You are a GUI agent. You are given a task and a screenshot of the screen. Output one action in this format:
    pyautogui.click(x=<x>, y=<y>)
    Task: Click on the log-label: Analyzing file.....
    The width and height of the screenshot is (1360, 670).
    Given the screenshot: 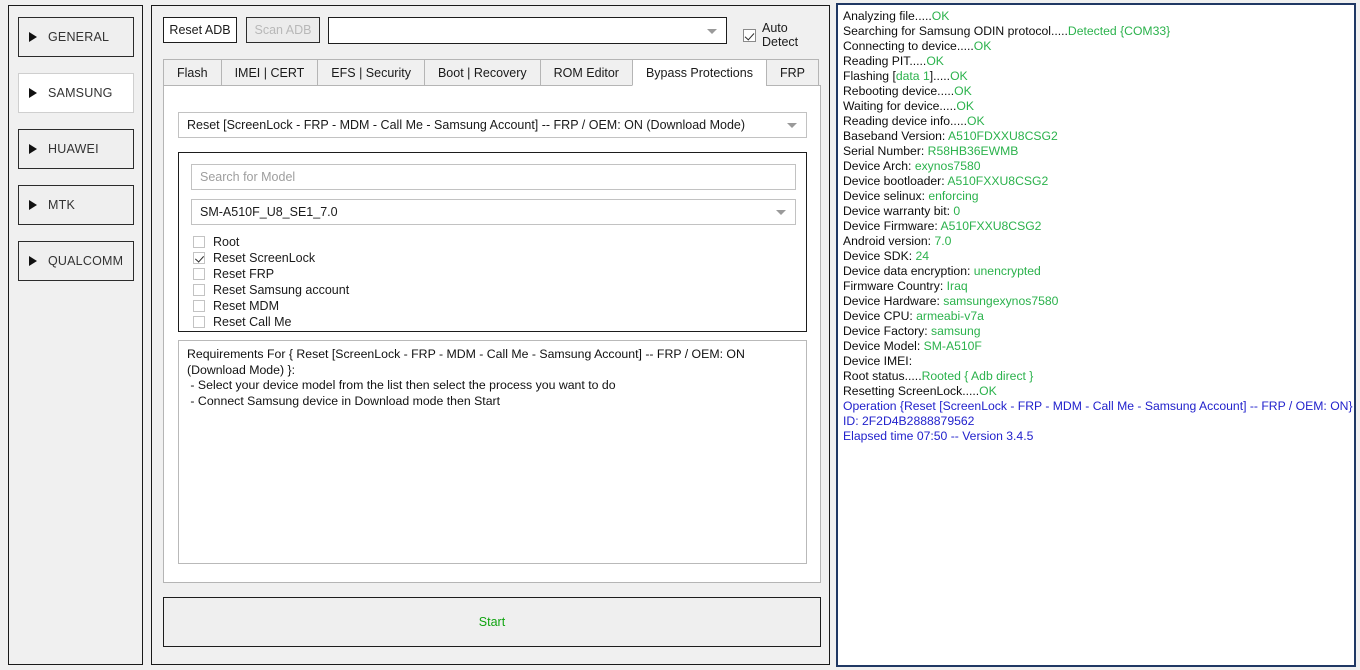 What is the action you would take?
    pyautogui.click(x=887, y=16)
    